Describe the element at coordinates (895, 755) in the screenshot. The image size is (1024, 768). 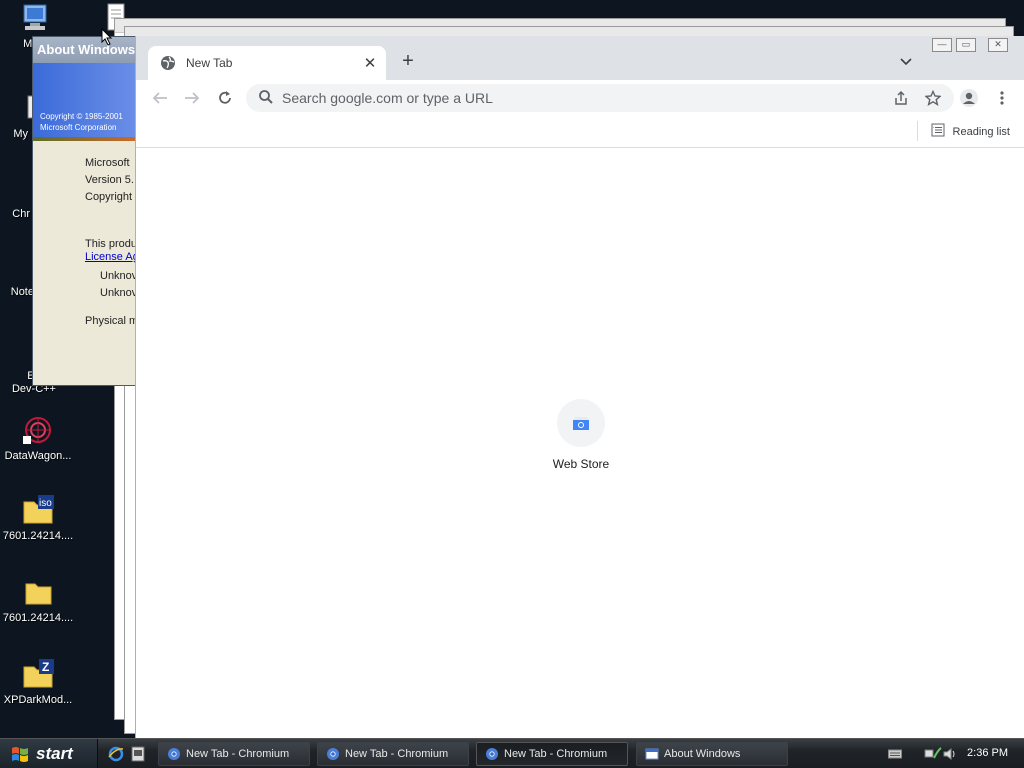
I see `keyboard-icon` at that location.